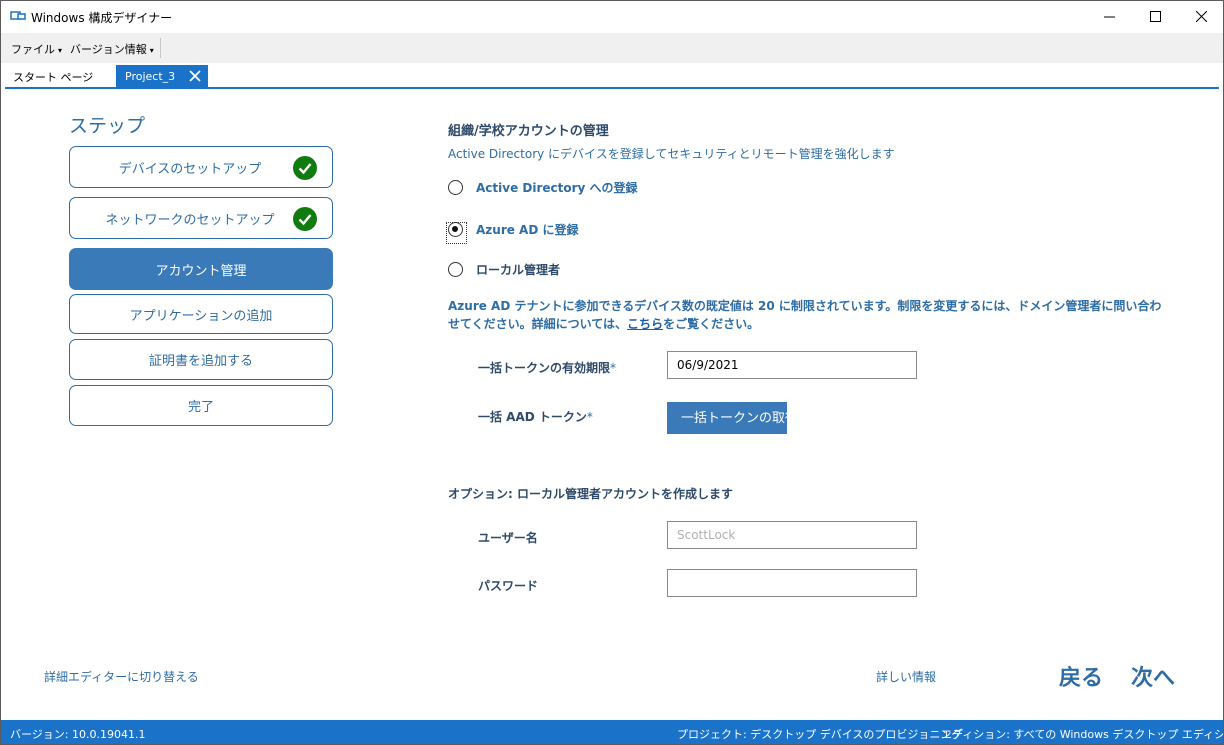 Image resolution: width=1224 pixels, height=745 pixels. I want to click on more-info-link: 詳しい情報, so click(906, 676).